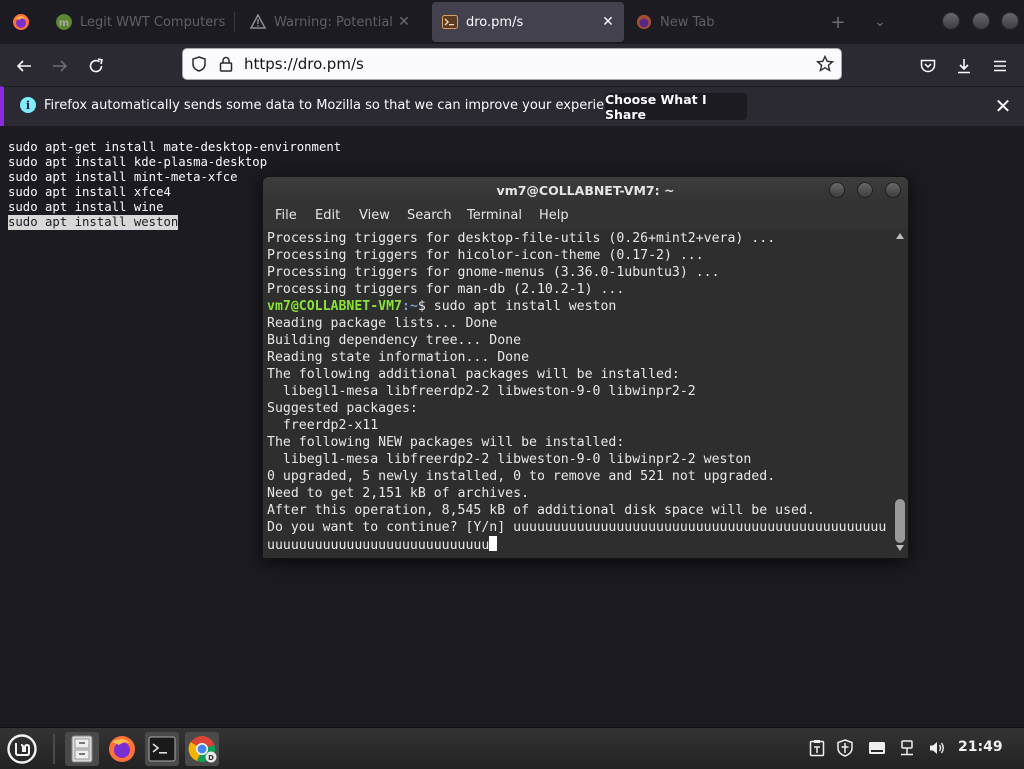  I want to click on mint-menu-button, so click(22, 749).